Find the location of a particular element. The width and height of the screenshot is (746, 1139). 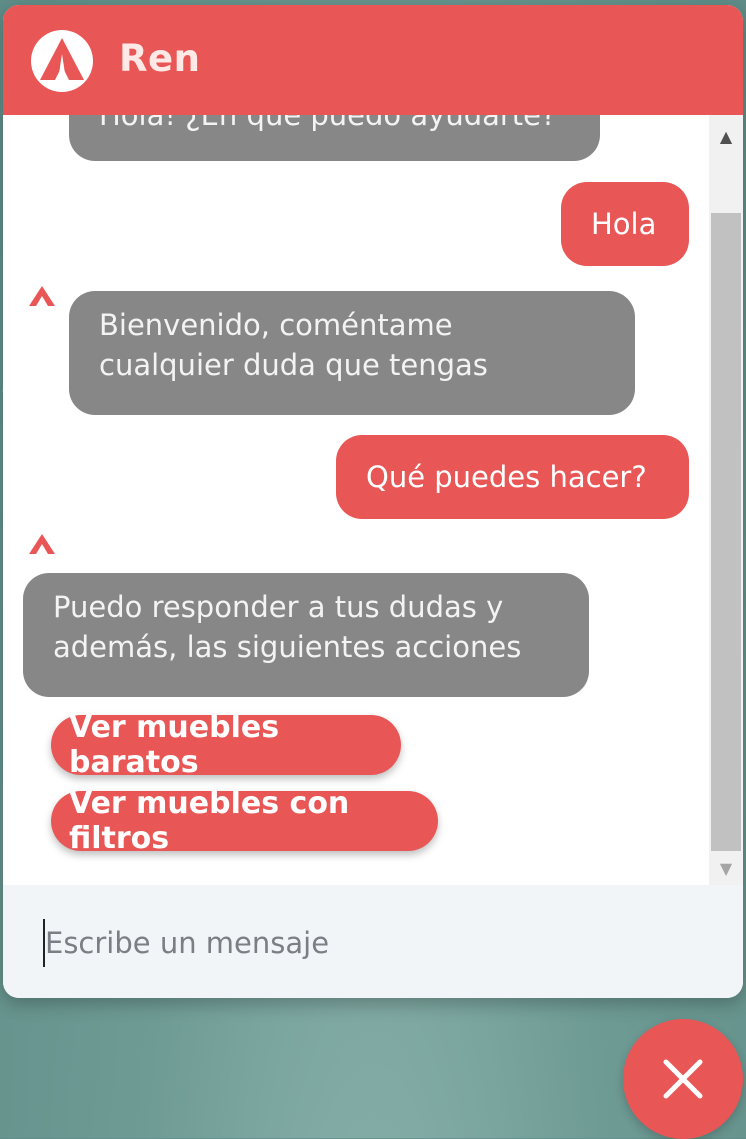

action-label: Ver muebles con filtros is located at coordinates (209, 821).